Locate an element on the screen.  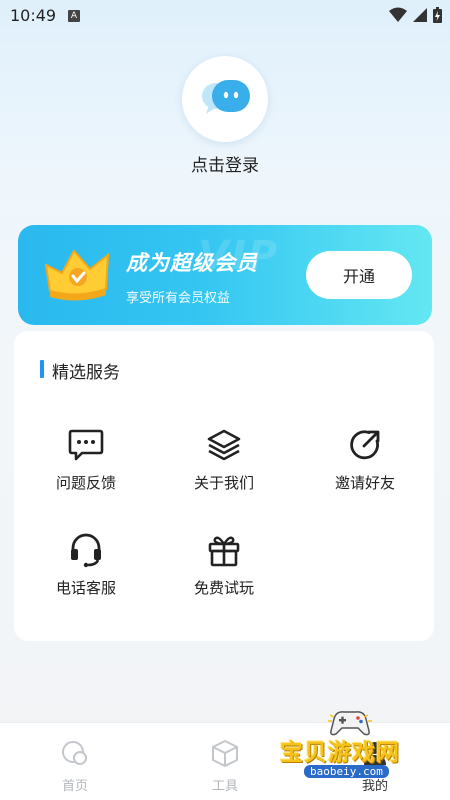
nav-label: 首页 is located at coordinates (74, 786).